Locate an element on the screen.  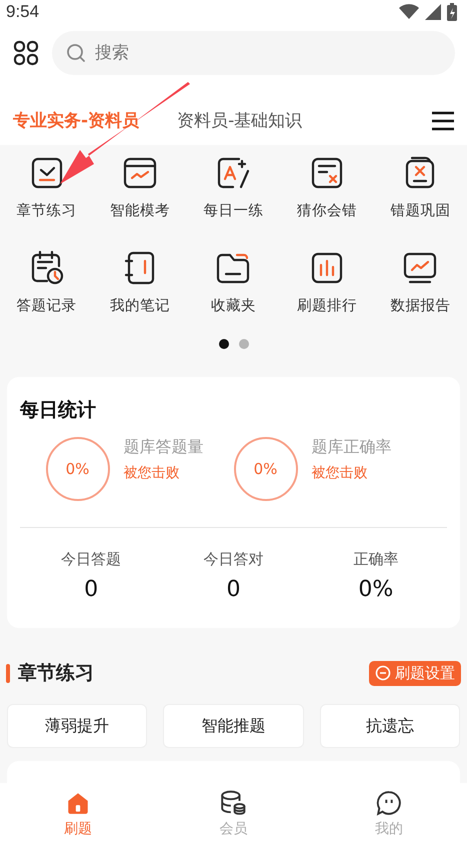
shortcut-label: 数据报告 is located at coordinates (420, 305).